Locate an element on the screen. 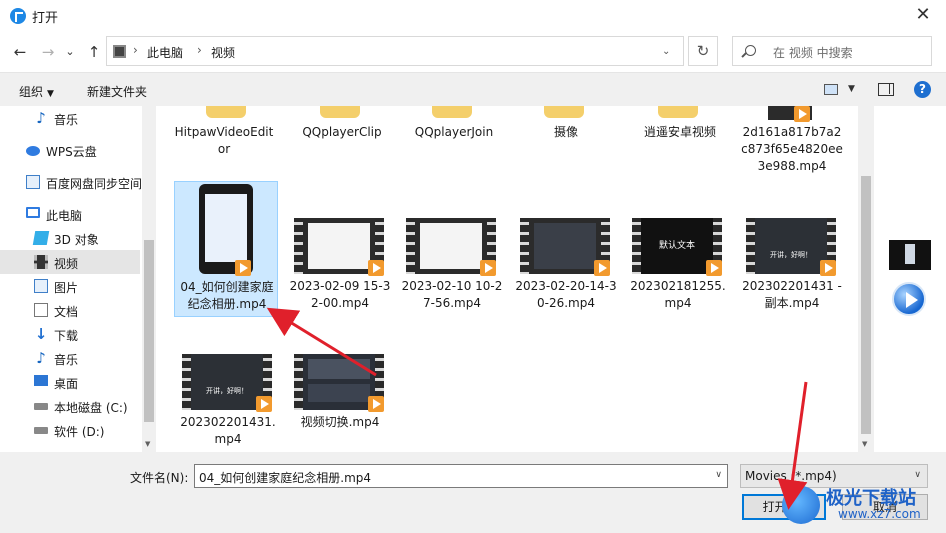 The height and width of the screenshot is (533, 946). organize-menu: 组织 ▼ is located at coordinates (36, 91).